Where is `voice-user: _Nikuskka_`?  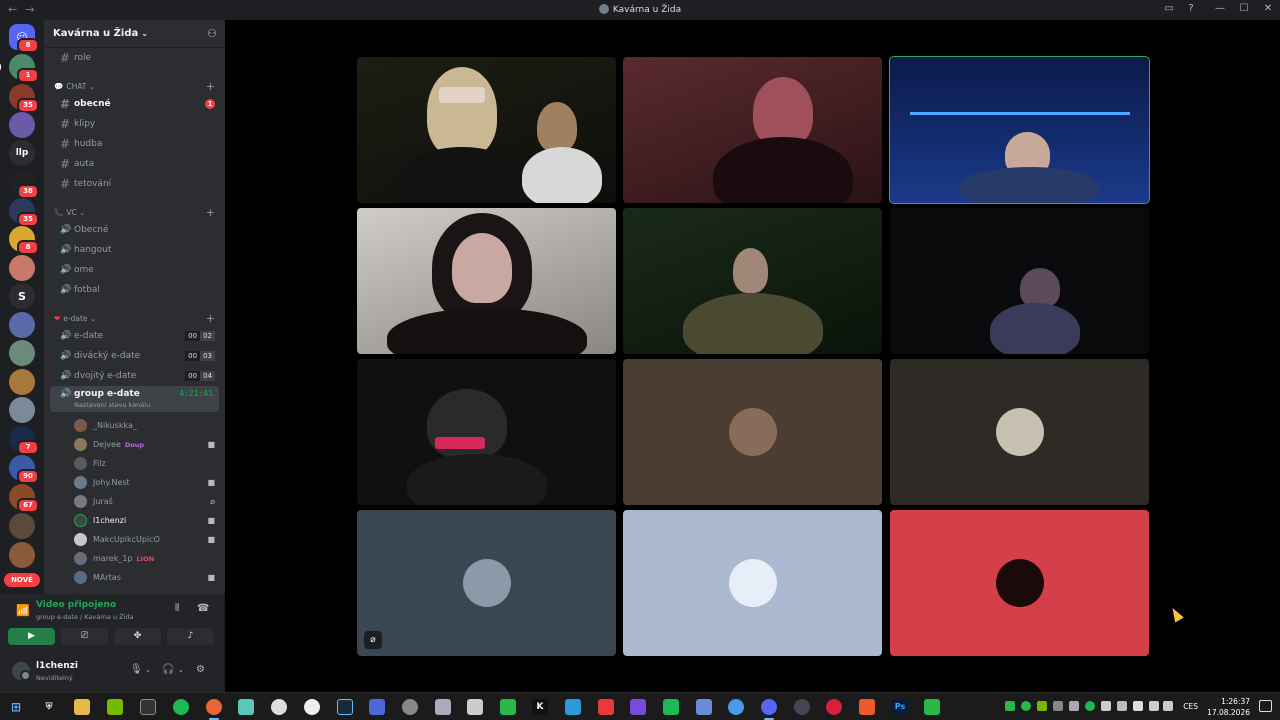
voice-user: _Nikuskka_ is located at coordinates (134, 425).